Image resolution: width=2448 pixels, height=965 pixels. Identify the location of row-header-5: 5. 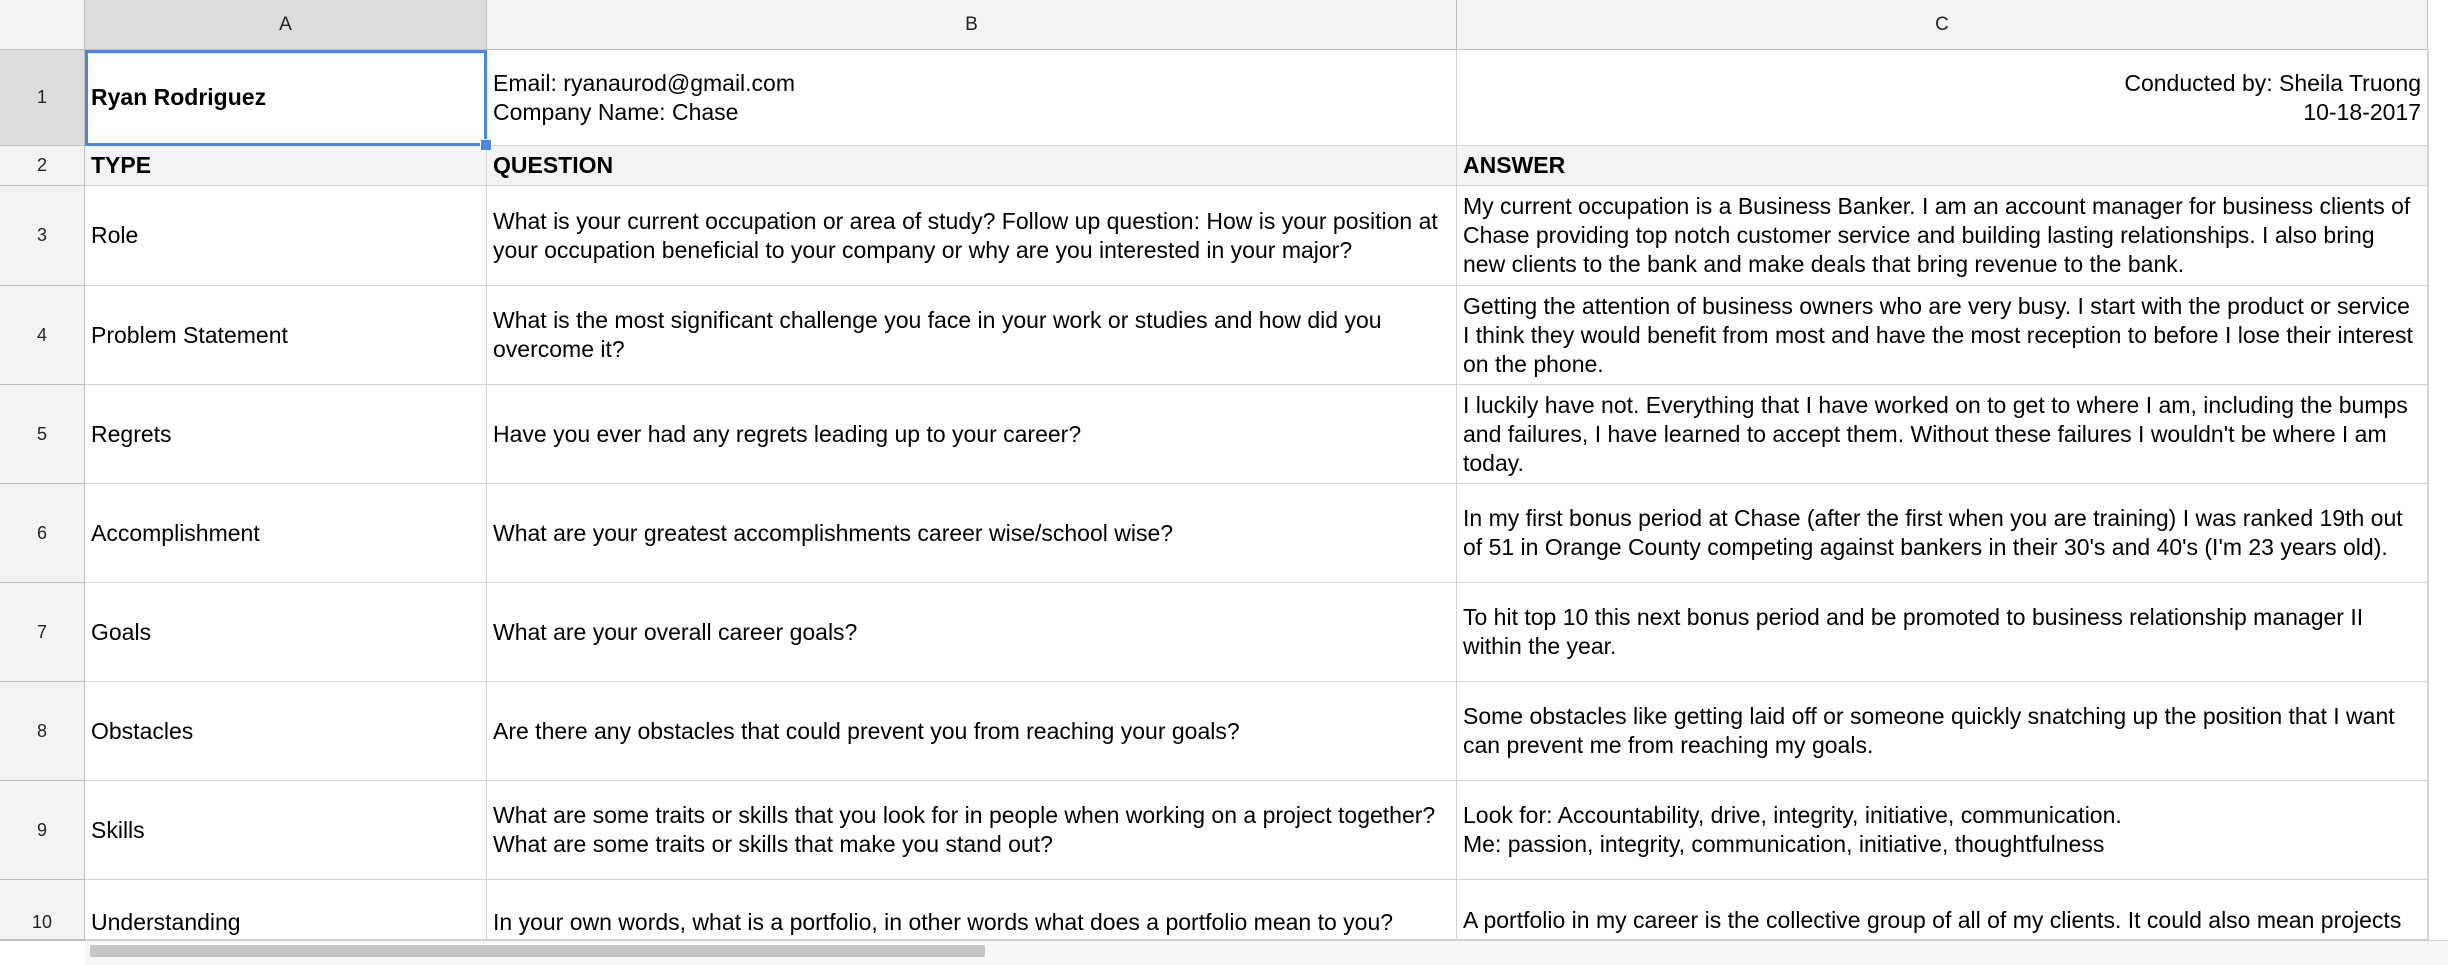
(42, 434).